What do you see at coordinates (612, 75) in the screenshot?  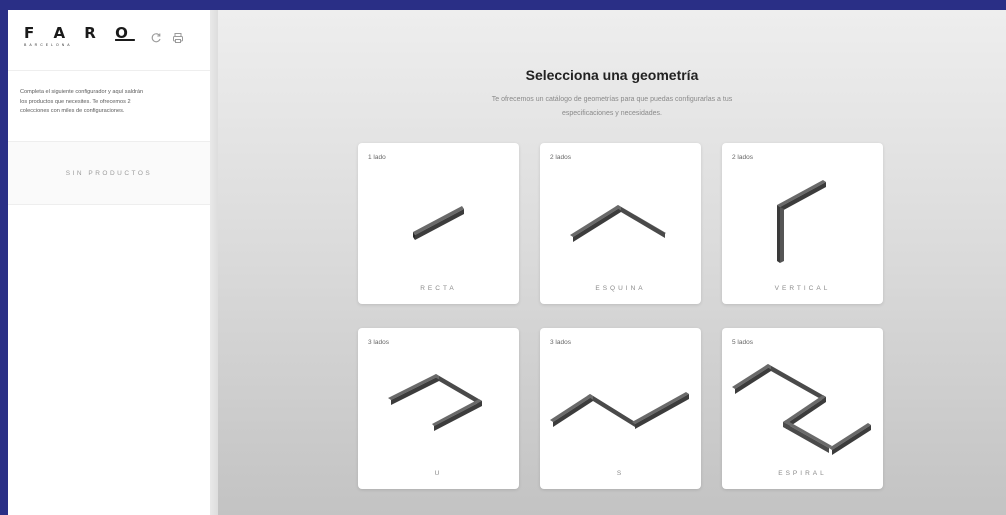 I see `page-title: Selecciona una geometría` at bounding box center [612, 75].